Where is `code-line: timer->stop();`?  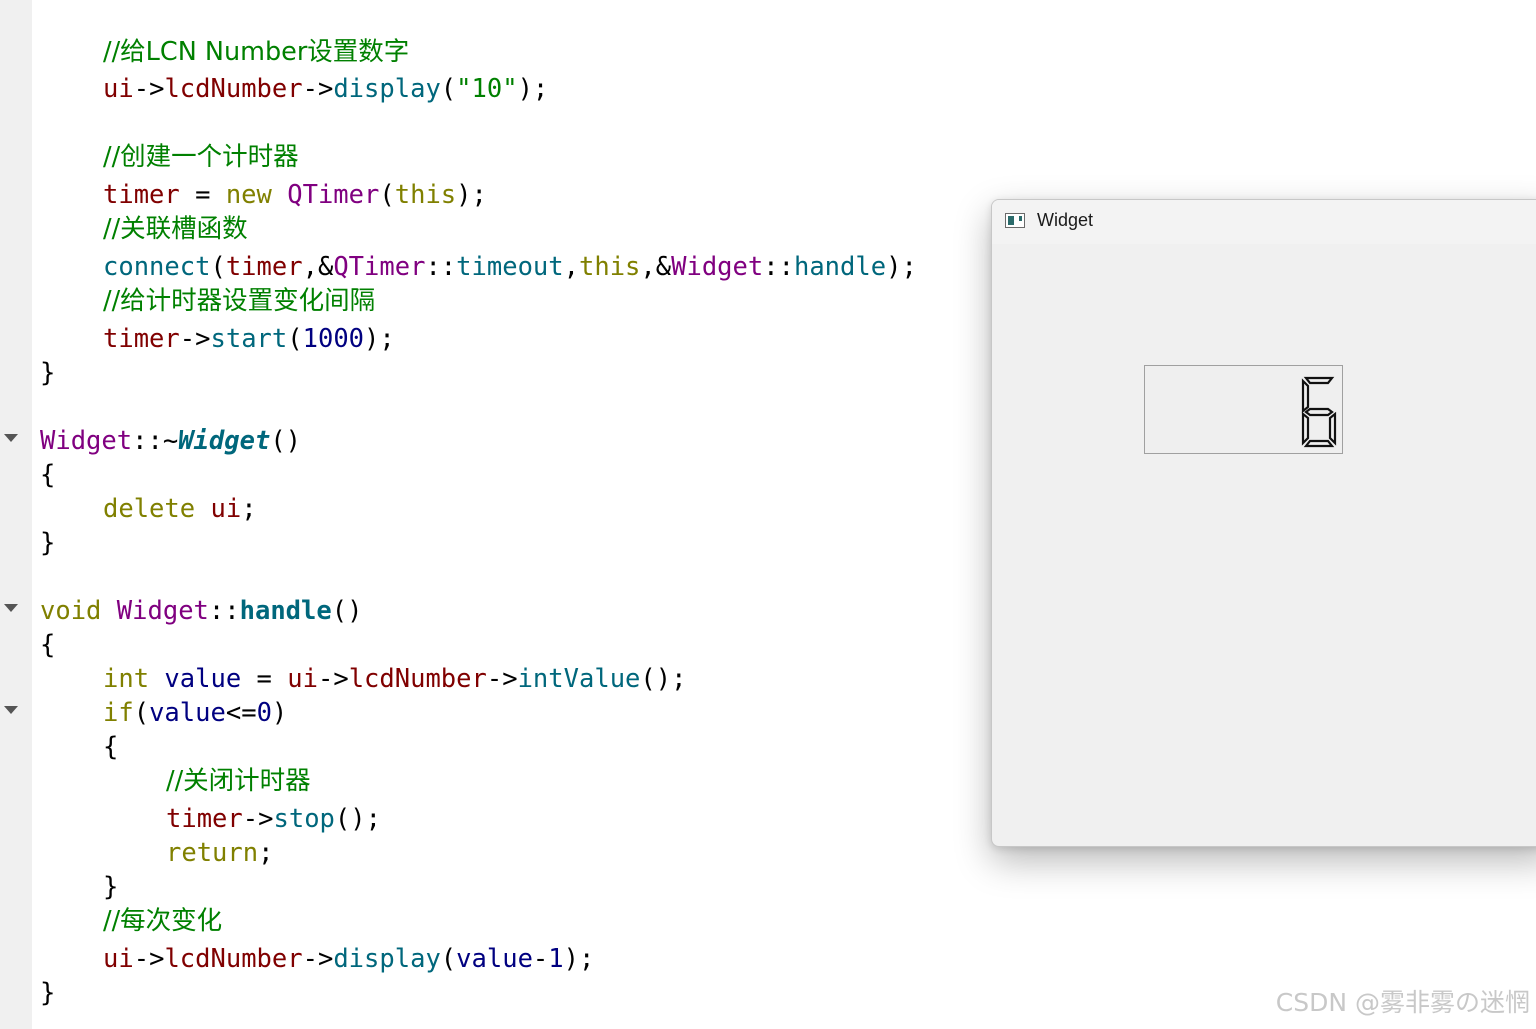
code-line: timer->stop(); is located at coordinates (273, 819).